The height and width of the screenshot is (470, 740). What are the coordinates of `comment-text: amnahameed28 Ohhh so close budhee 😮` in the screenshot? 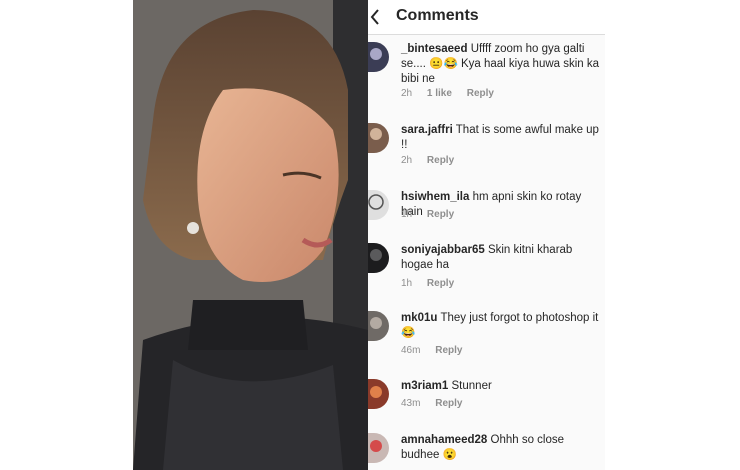 It's located at (503, 448).